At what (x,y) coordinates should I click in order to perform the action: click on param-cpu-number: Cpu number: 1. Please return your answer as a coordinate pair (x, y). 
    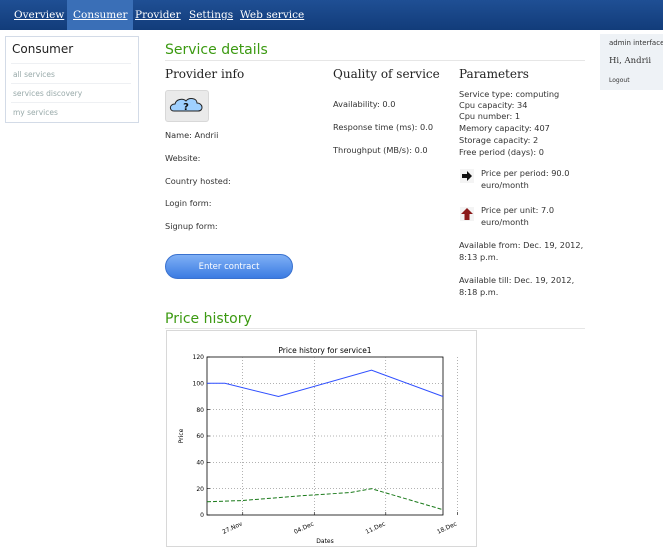
    Looking at the image, I should click on (490, 116).